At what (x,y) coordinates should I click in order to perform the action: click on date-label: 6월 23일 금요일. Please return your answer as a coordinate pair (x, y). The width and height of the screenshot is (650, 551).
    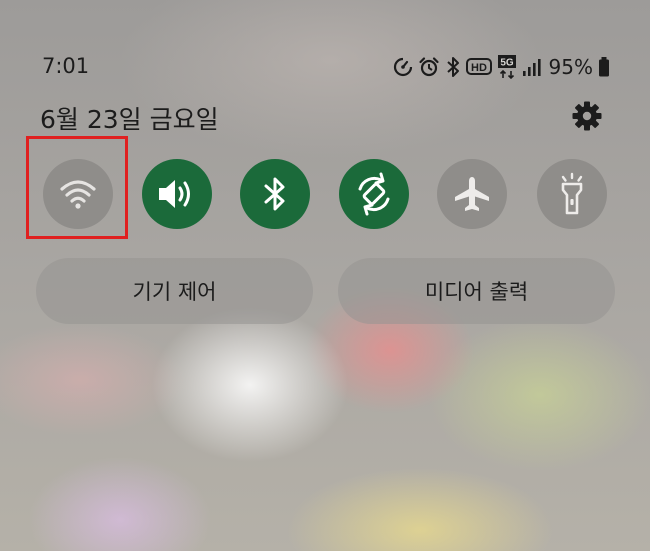
    Looking at the image, I should click on (129, 119).